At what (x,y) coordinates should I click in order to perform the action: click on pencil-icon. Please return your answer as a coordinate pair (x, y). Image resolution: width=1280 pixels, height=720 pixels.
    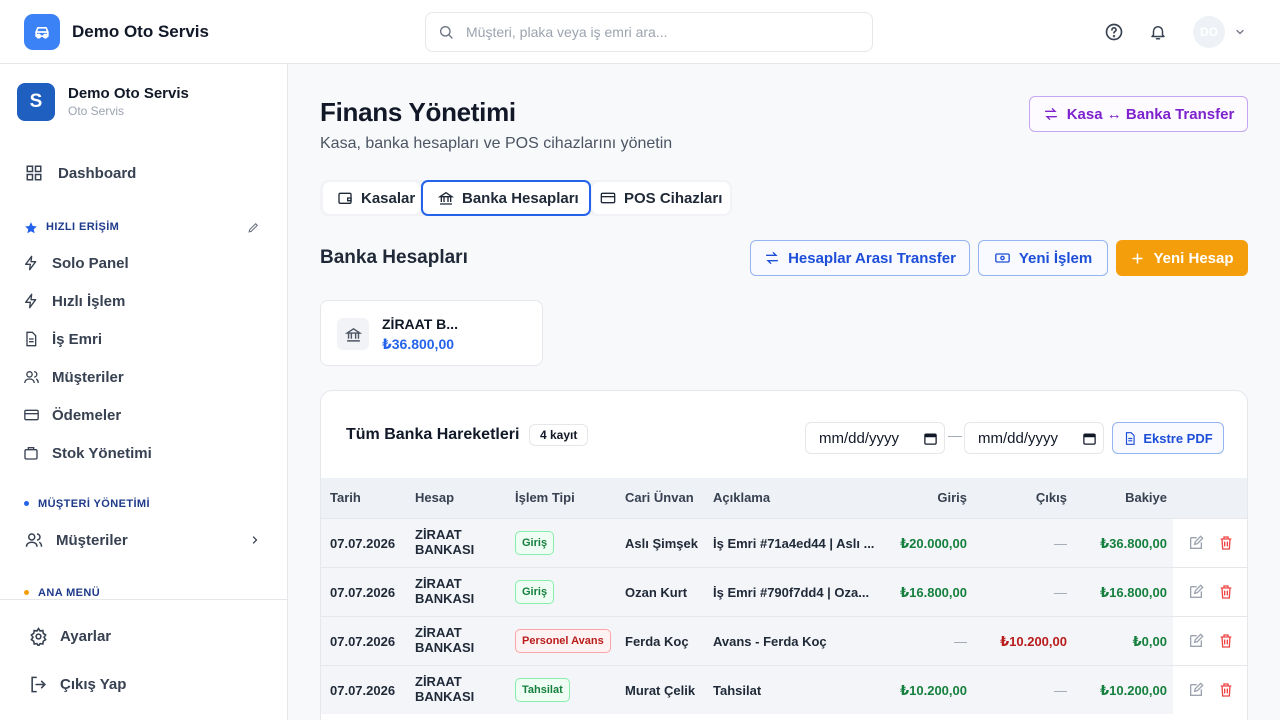
    Looking at the image, I should click on (253, 227).